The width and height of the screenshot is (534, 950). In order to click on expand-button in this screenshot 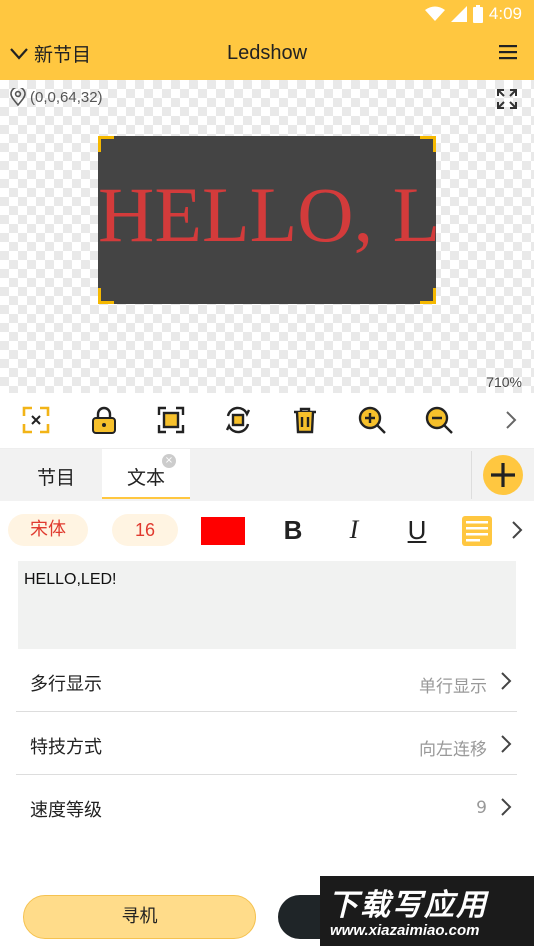, I will do `click(37, 421)`.